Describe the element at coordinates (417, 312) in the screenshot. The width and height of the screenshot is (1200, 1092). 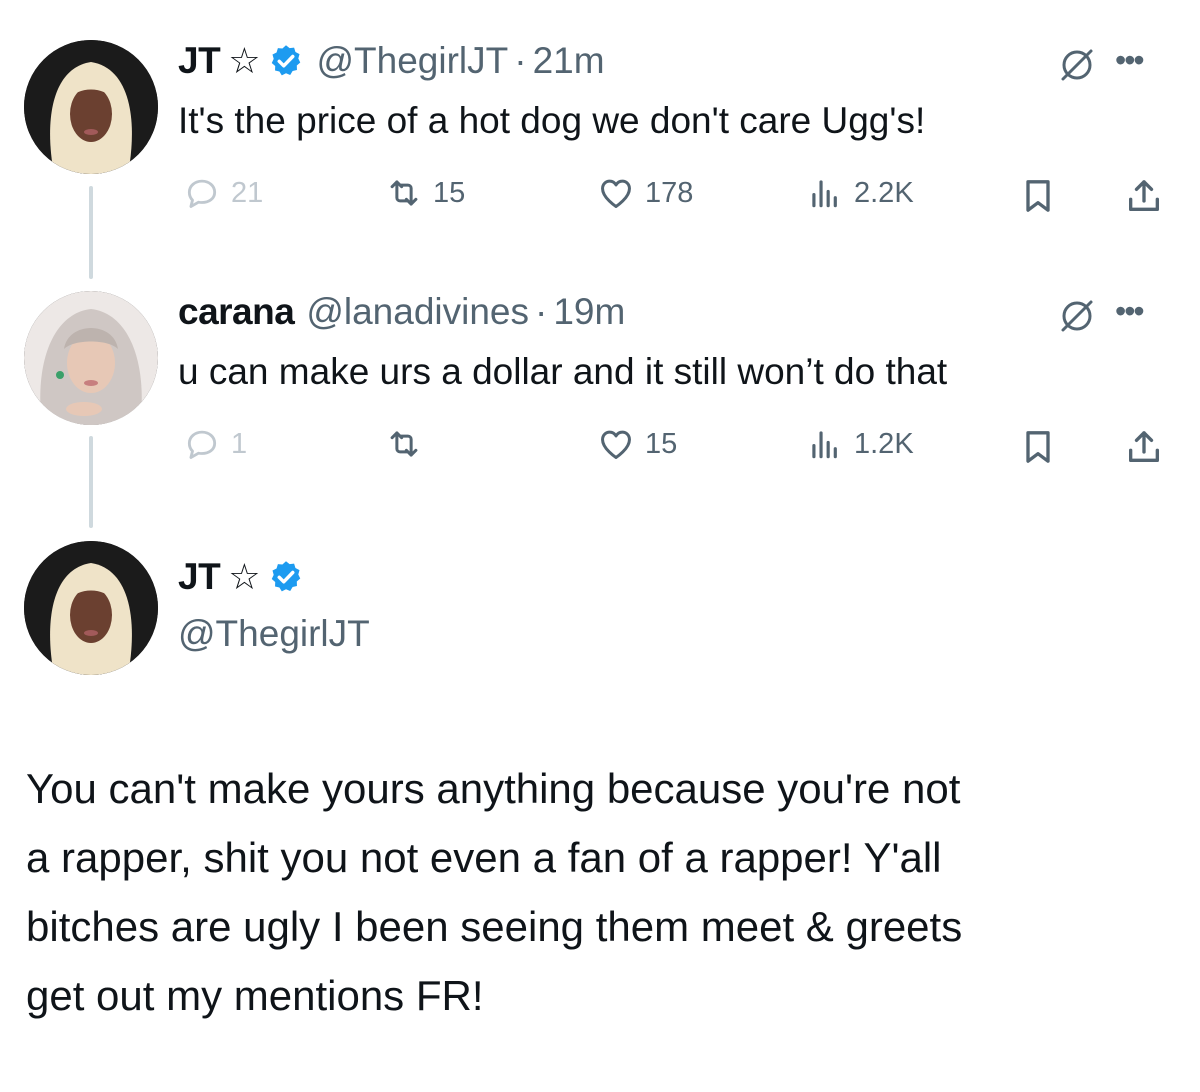
I see `author-handle: @lanadivines` at that location.